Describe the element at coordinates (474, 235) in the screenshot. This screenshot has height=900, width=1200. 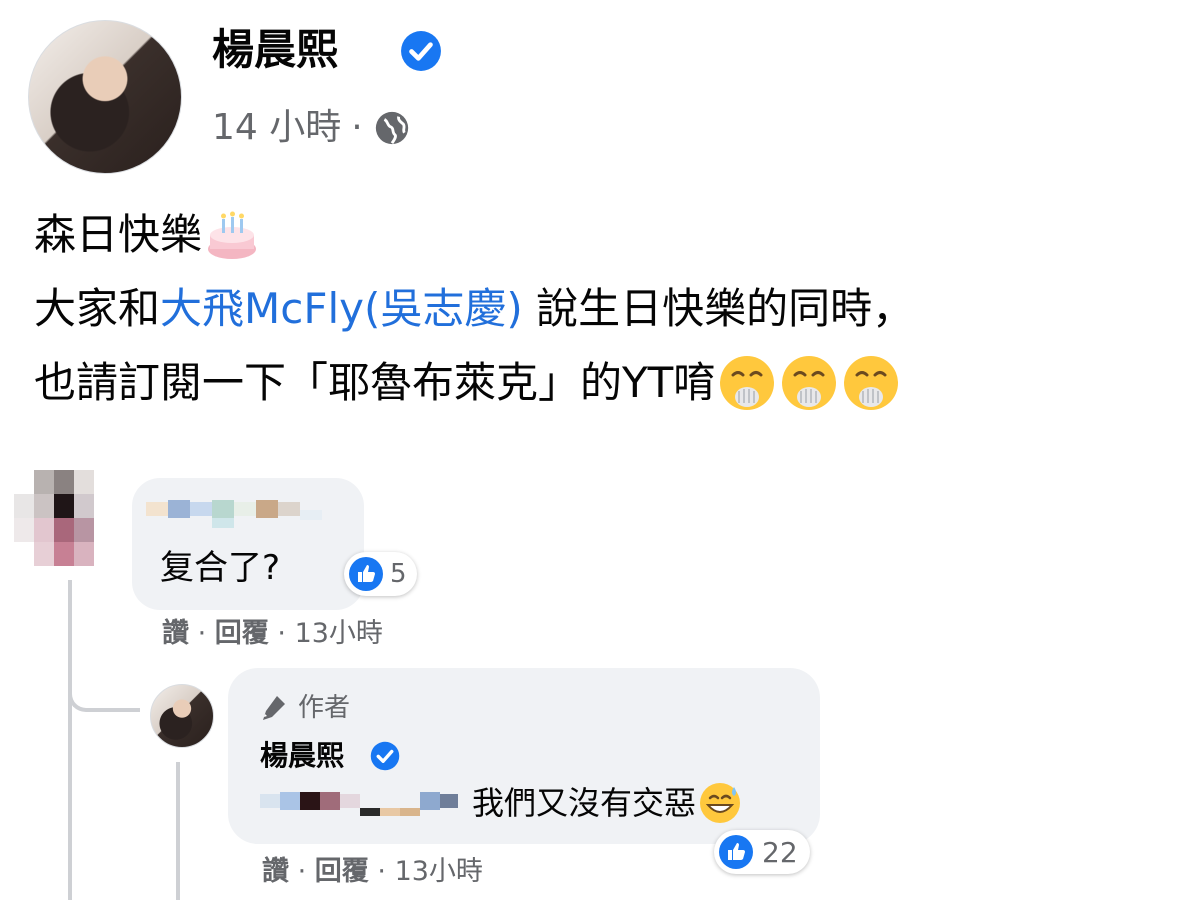
I see `post-line-1: 森日快樂` at that location.